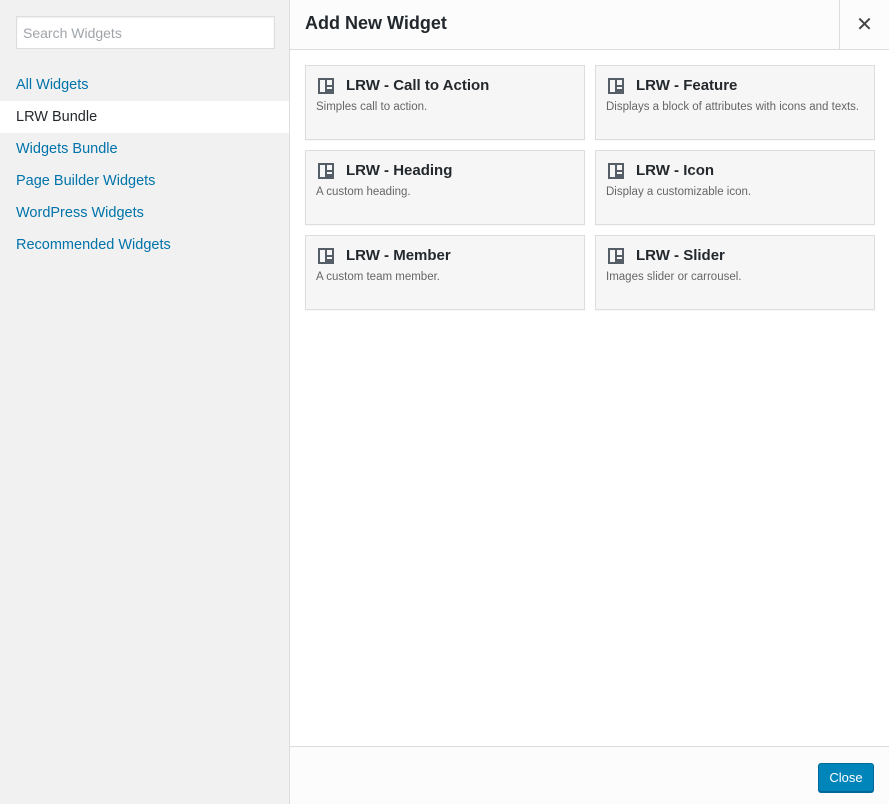 The width and height of the screenshot is (889, 804). What do you see at coordinates (372, 107) in the screenshot?
I see `widget-description: Simples call to action.` at bounding box center [372, 107].